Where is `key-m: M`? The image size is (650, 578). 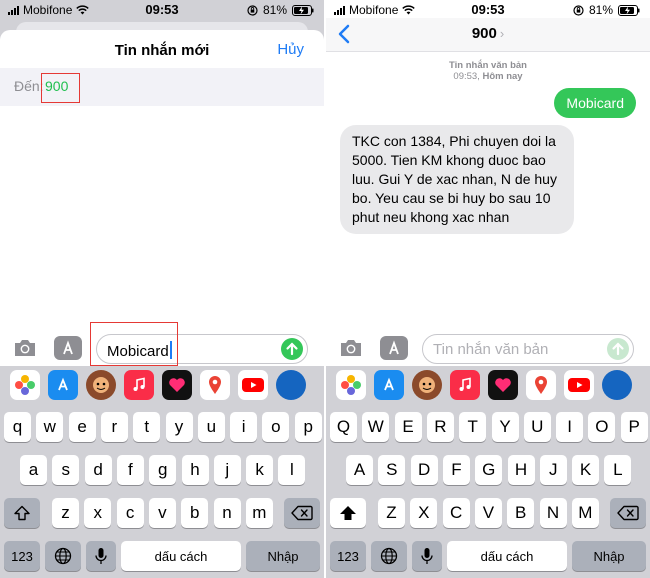
key-m: M is located at coordinates (585, 513).